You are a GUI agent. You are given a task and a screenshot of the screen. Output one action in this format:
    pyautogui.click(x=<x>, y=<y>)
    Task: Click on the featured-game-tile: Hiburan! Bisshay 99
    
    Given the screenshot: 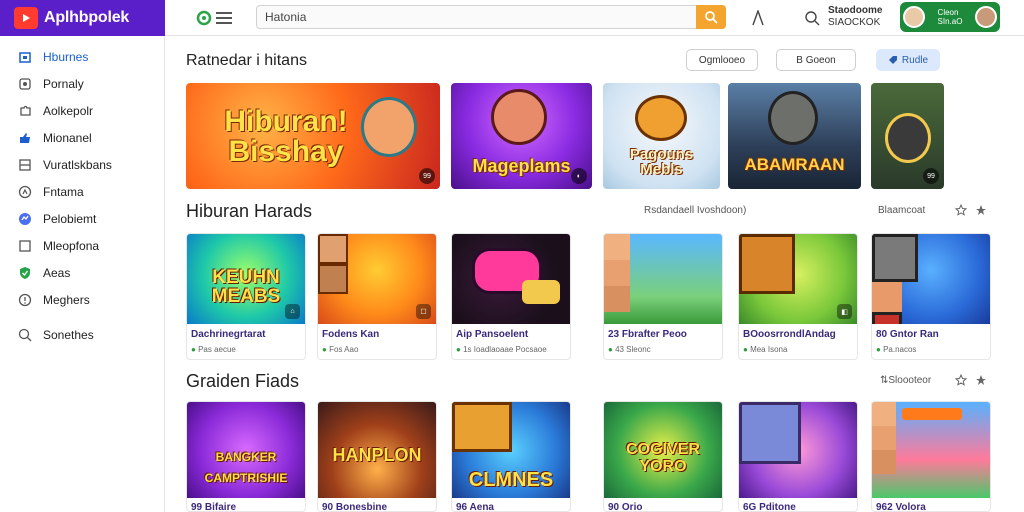 What is the action you would take?
    pyautogui.click(x=313, y=136)
    